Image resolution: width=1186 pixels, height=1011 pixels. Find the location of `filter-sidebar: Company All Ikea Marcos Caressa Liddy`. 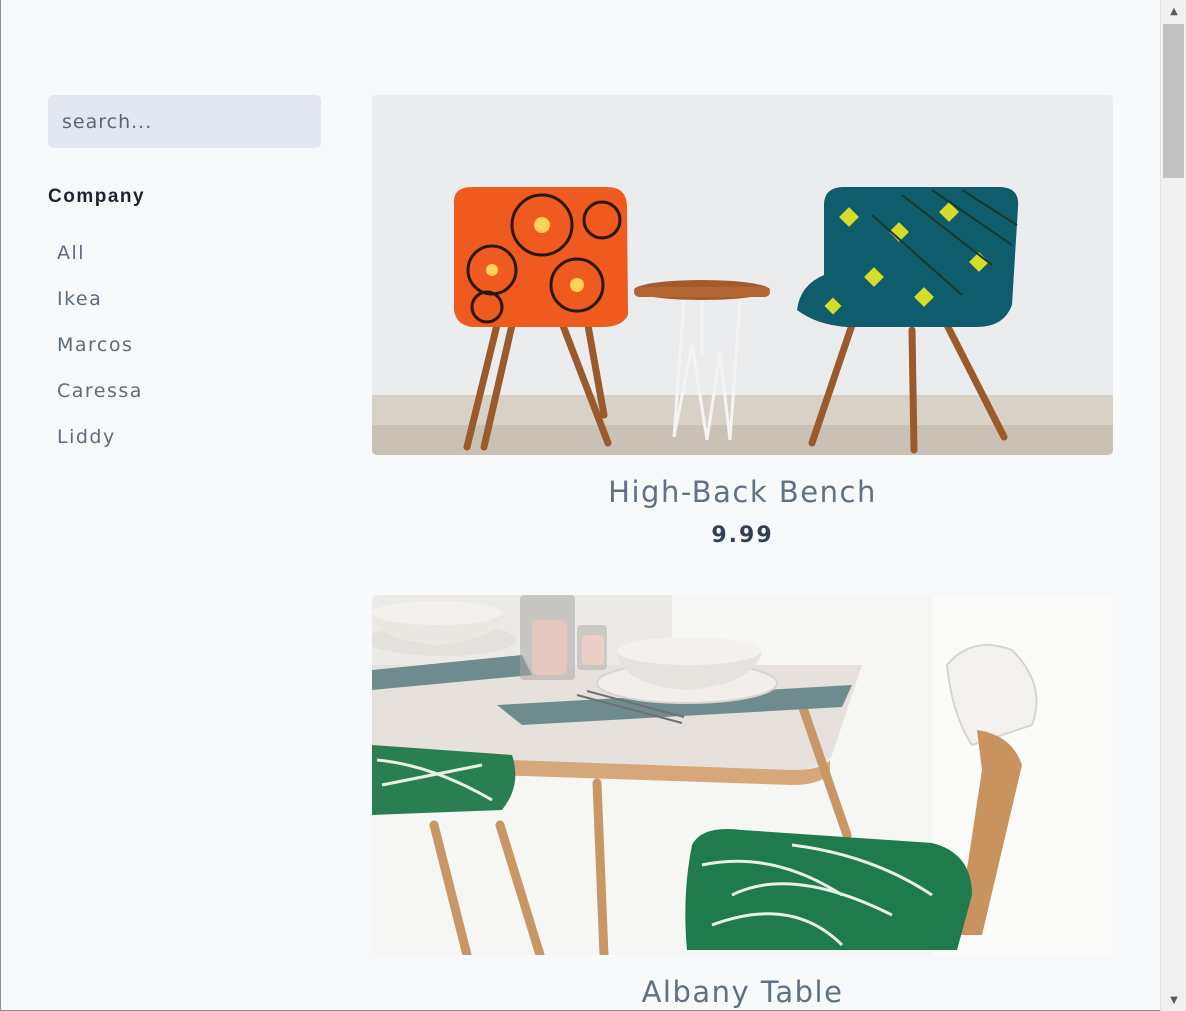

filter-sidebar: Company All Ikea Marcos Caressa Liddy is located at coordinates (184, 277).